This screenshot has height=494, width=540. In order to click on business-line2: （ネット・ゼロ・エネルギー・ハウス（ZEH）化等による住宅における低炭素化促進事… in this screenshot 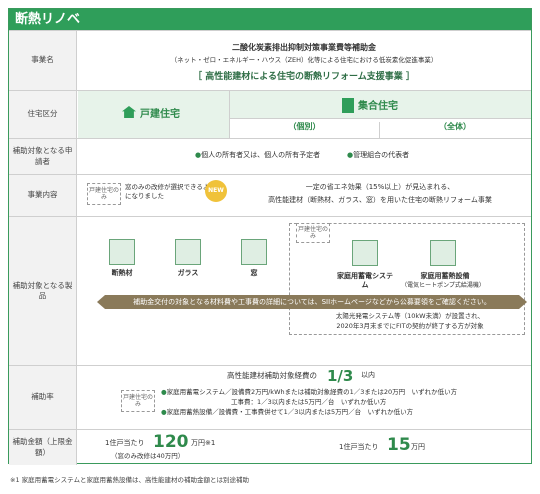, I will do `click(304, 60)`.